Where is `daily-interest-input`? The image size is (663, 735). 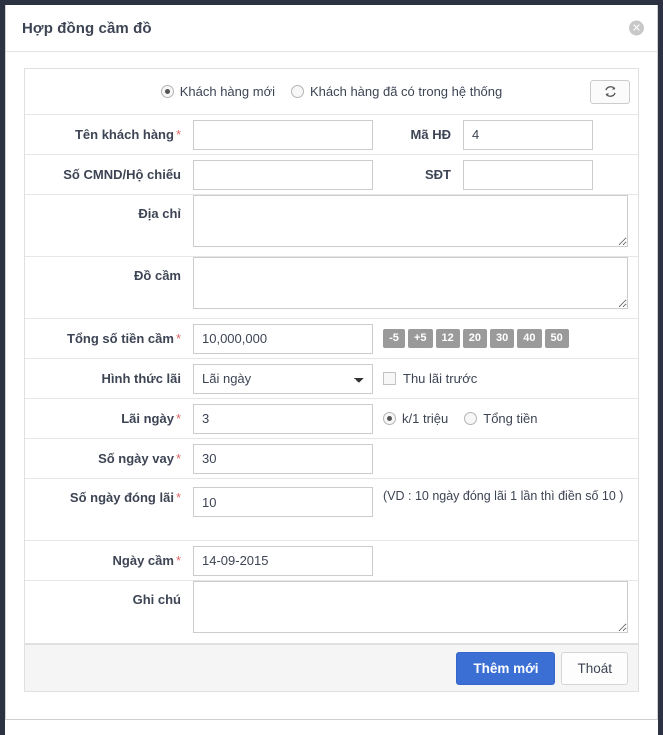 daily-interest-input is located at coordinates (283, 418).